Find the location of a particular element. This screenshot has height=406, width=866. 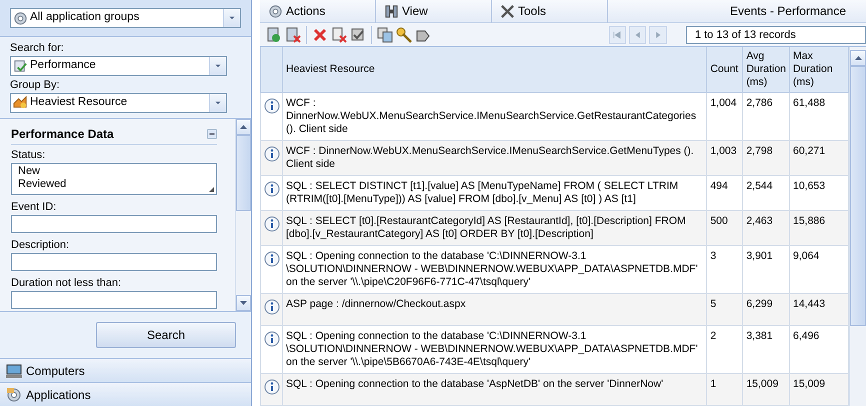

list-item: New is located at coordinates (114, 171).